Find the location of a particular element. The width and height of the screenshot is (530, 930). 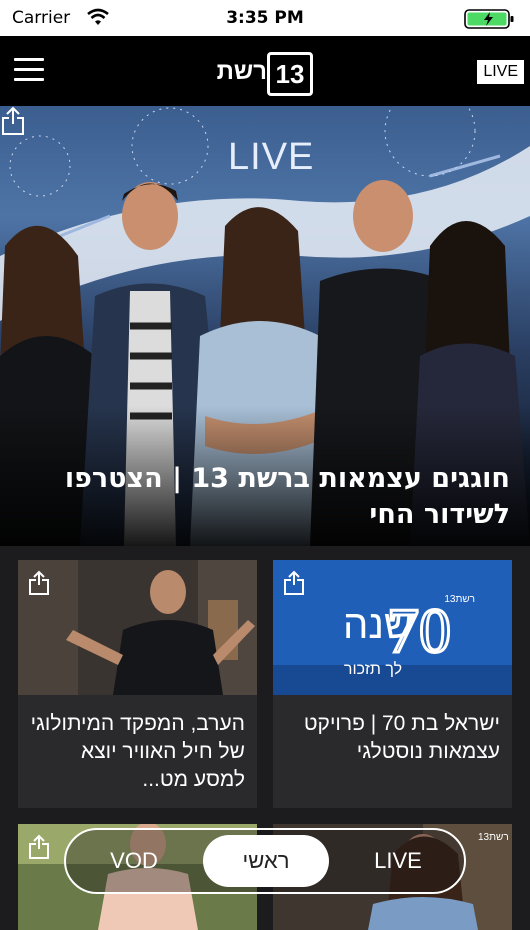

tab-live: LIVE is located at coordinates (398, 861).